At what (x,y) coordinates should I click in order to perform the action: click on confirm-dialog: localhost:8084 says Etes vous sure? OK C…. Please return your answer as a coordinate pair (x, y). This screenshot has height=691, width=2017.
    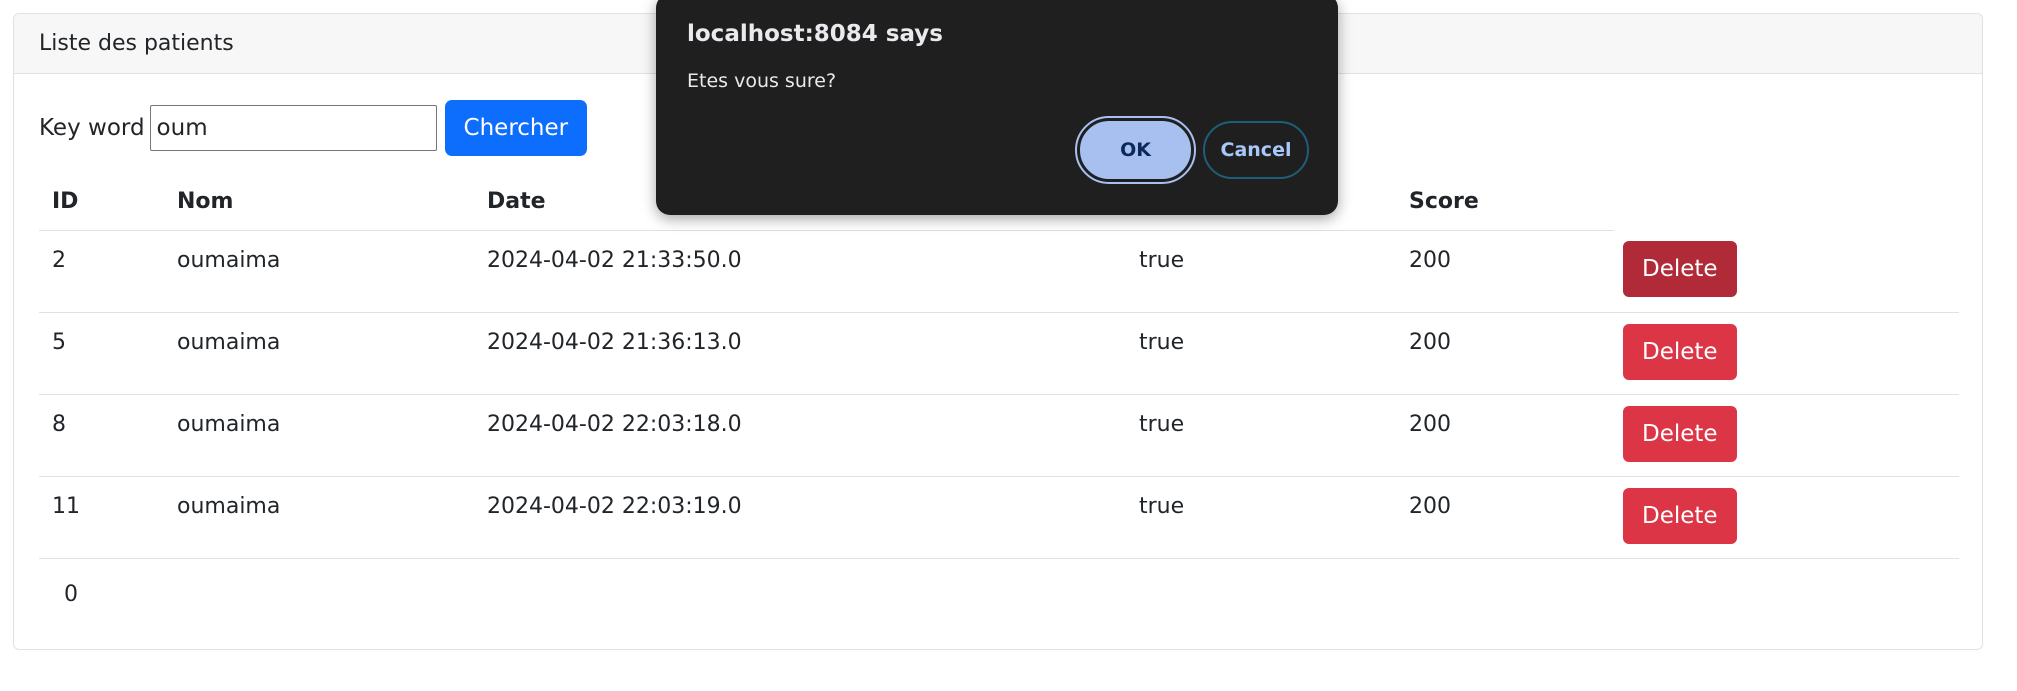
    Looking at the image, I should click on (997, 107).